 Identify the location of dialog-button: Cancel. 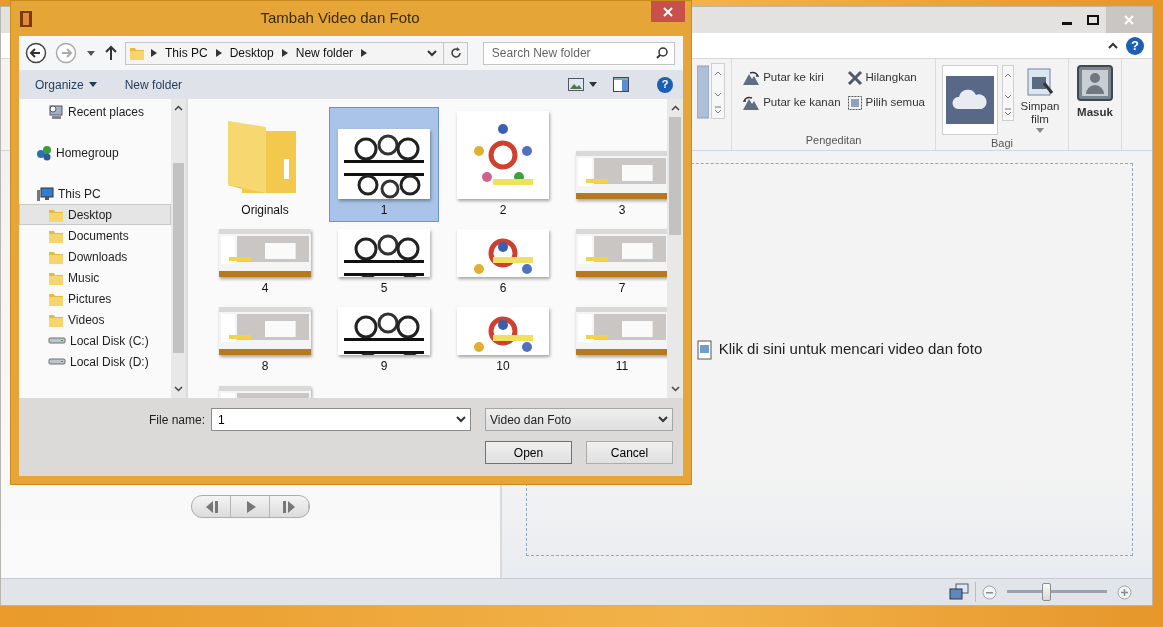
(629, 452).